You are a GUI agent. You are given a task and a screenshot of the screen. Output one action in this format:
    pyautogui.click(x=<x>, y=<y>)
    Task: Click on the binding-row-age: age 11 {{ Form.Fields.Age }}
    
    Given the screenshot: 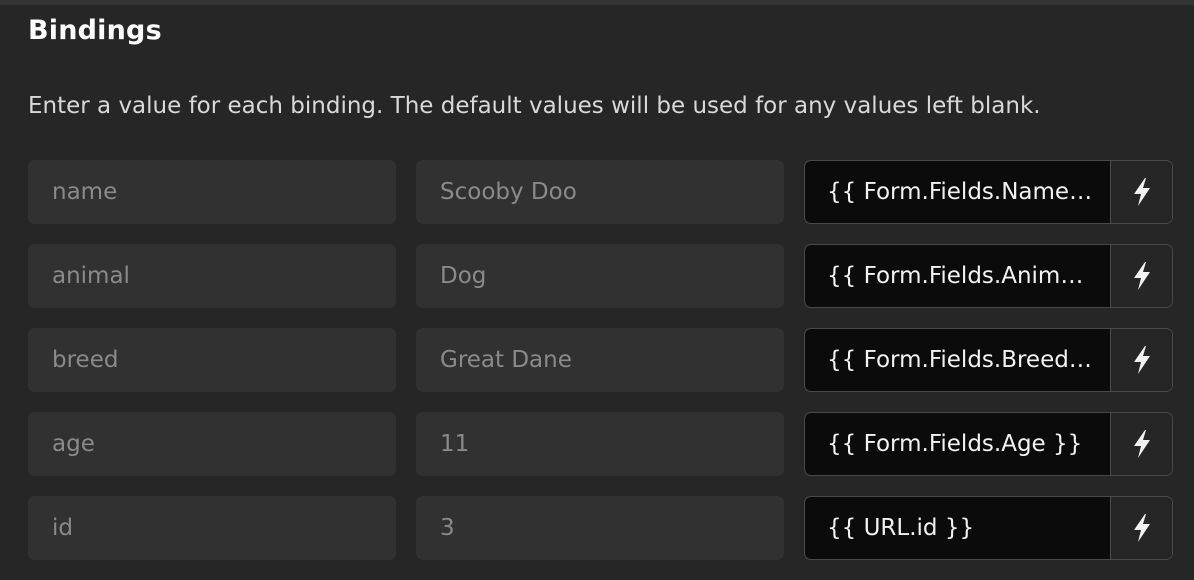 What is the action you would take?
    pyautogui.click(x=600, y=444)
    